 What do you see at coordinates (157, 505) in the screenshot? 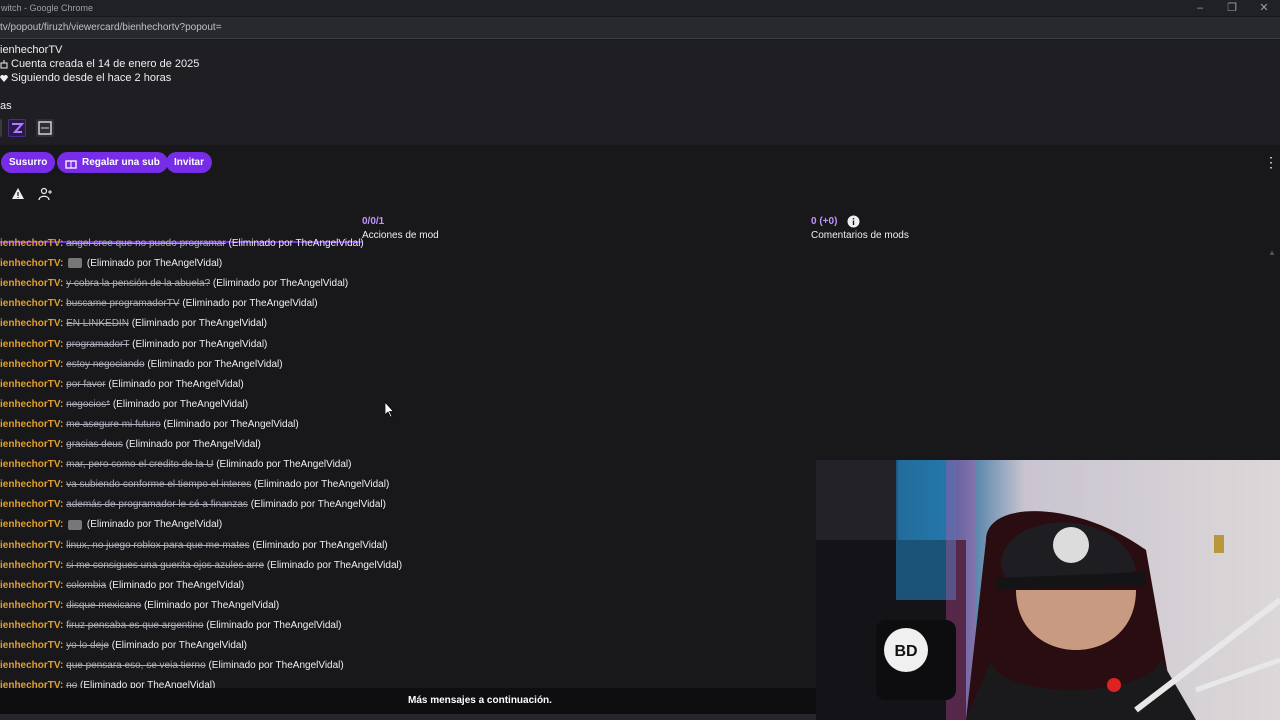
I see `deleted-message-text: además de programador le sé a finanzas` at bounding box center [157, 505].